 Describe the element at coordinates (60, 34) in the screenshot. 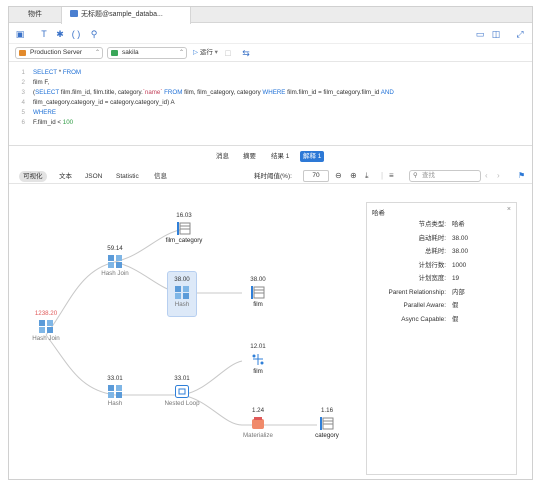

I see `magic-icon: ✱` at that location.